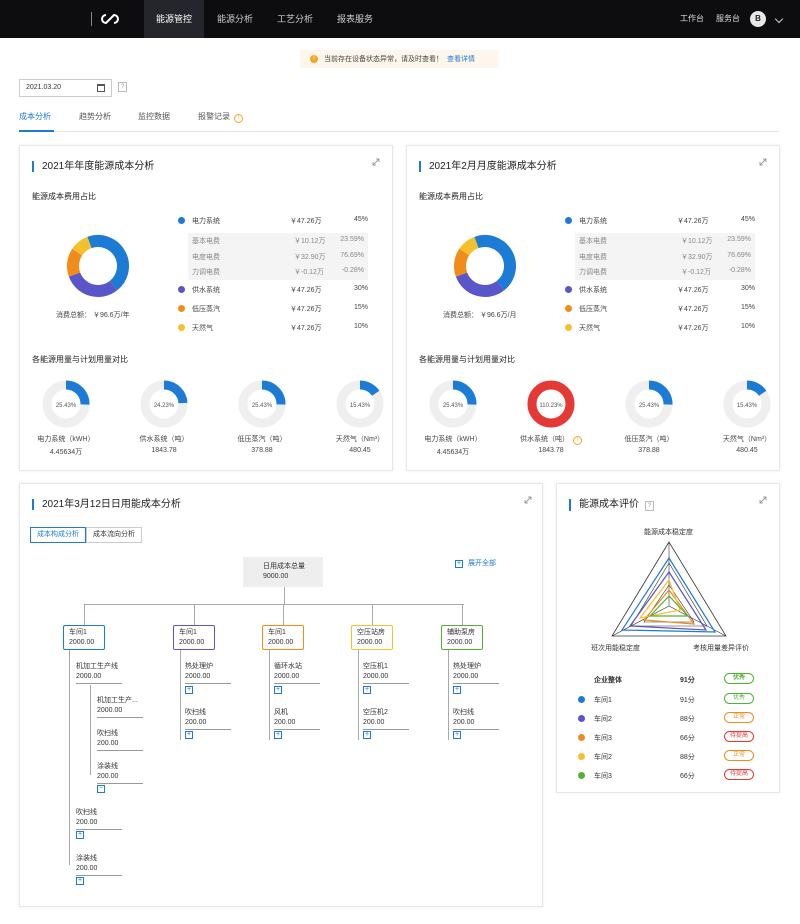 This screenshot has width=800, height=924. I want to click on grade-badge: 优秀, so click(739, 698).